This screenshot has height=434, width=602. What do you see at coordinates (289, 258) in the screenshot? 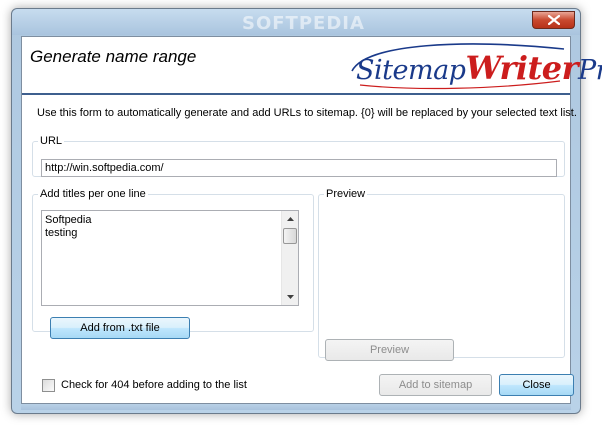
I see `titles-scrollbar` at bounding box center [289, 258].